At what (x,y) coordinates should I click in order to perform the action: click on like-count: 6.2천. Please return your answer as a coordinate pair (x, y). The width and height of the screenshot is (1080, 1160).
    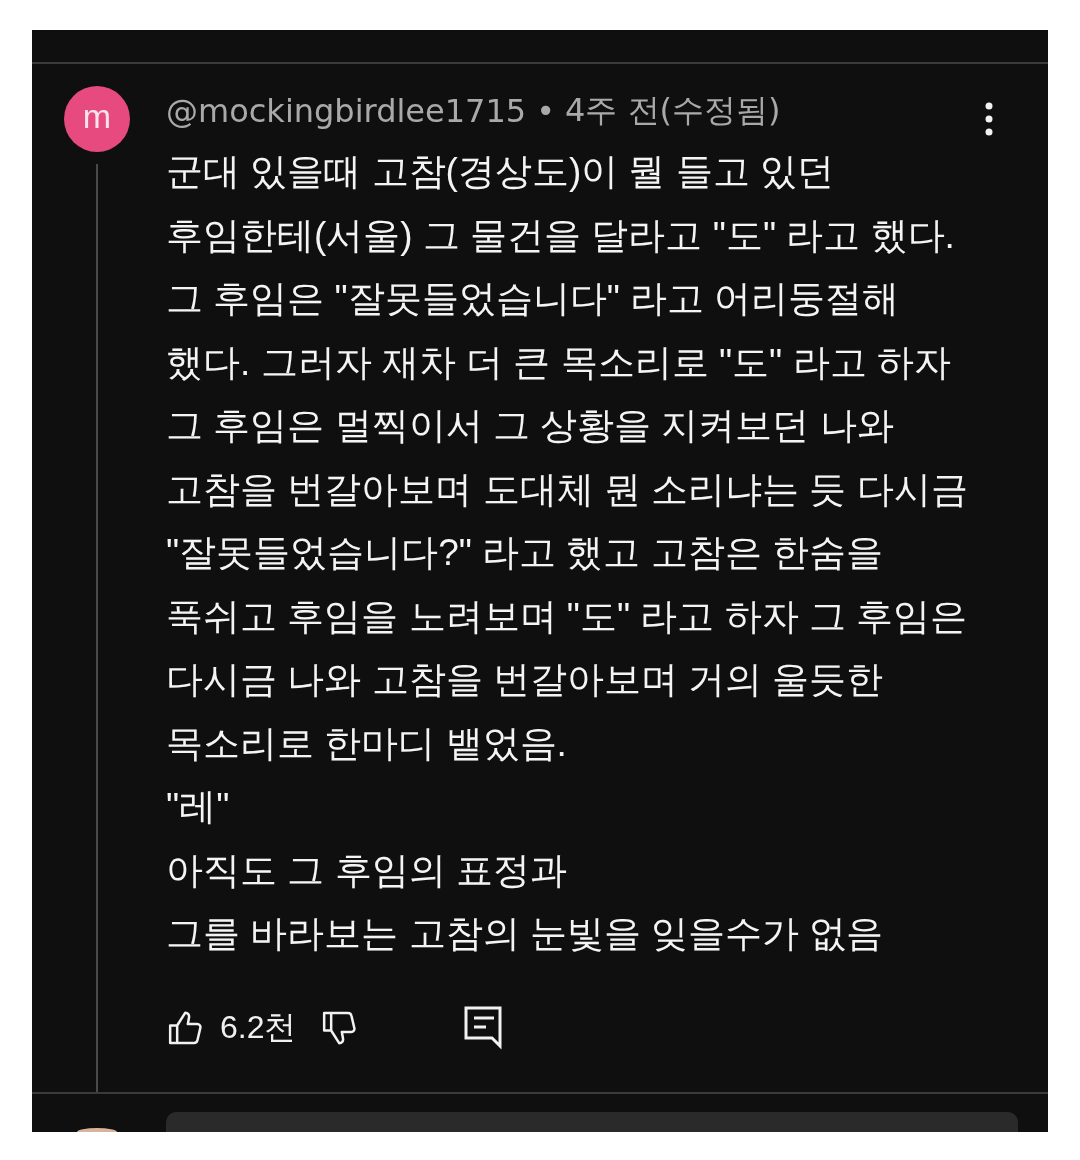
    Looking at the image, I should click on (258, 1027).